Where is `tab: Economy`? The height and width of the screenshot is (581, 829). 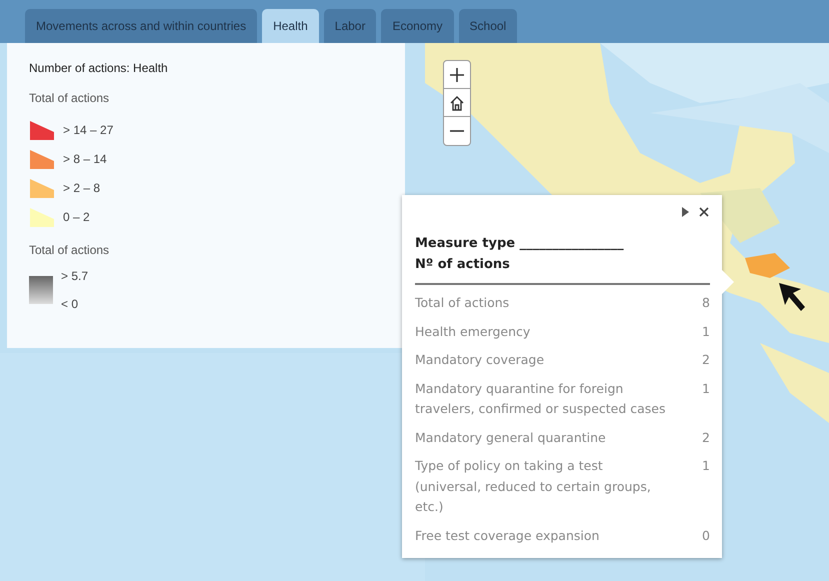 tab: Economy is located at coordinates (417, 26).